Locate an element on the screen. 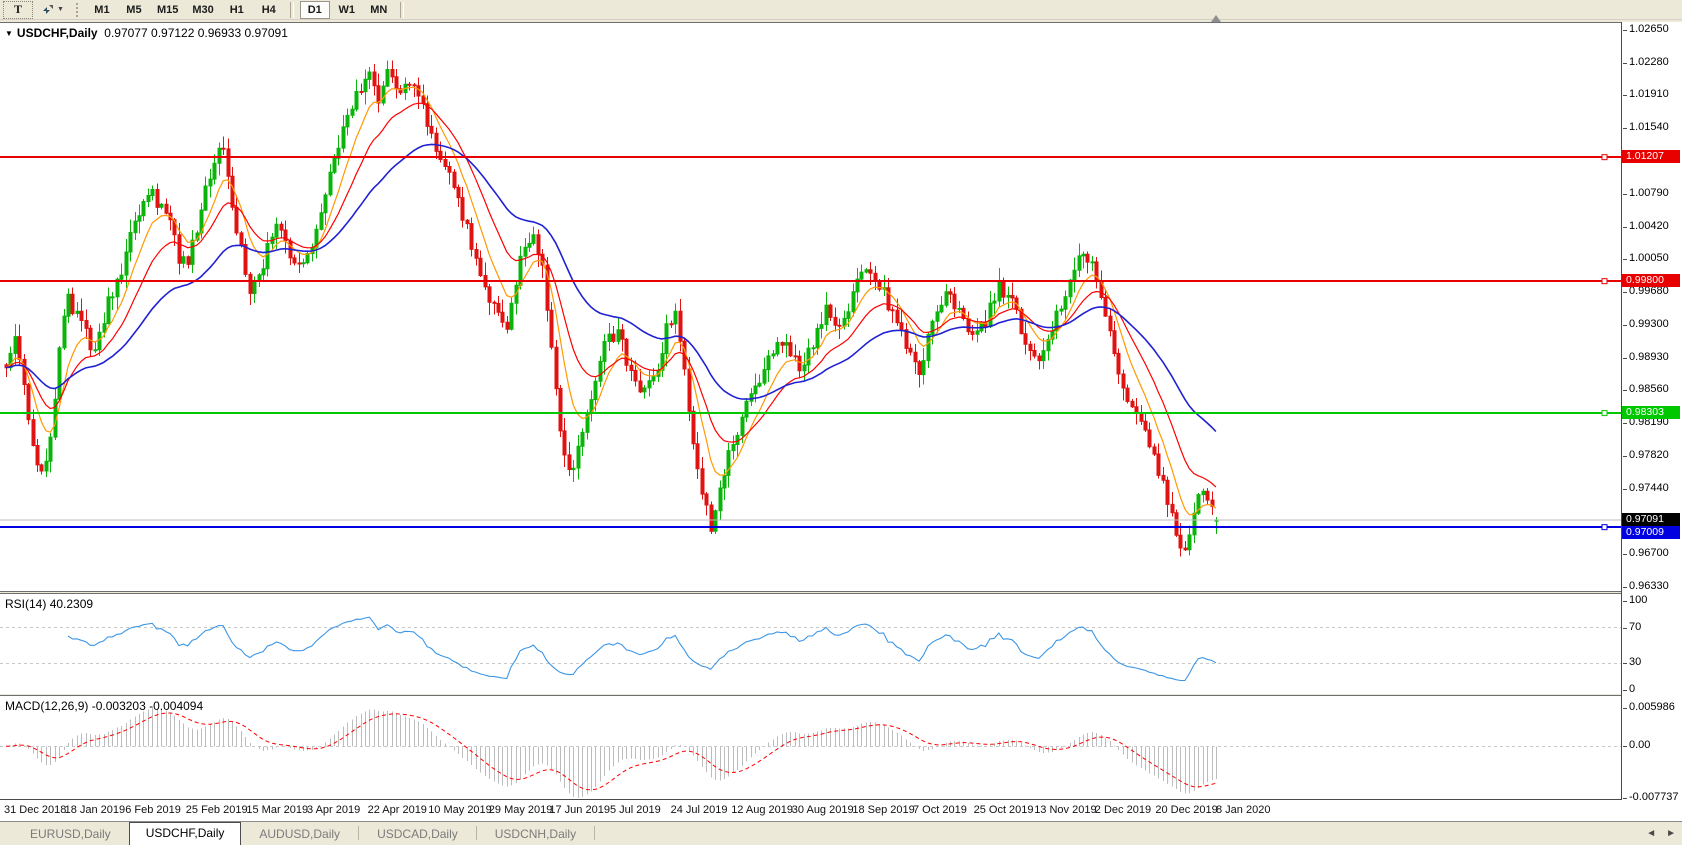 This screenshot has height=845, width=1682. macd-tick: -0.007737 is located at coordinates (1651, 797).